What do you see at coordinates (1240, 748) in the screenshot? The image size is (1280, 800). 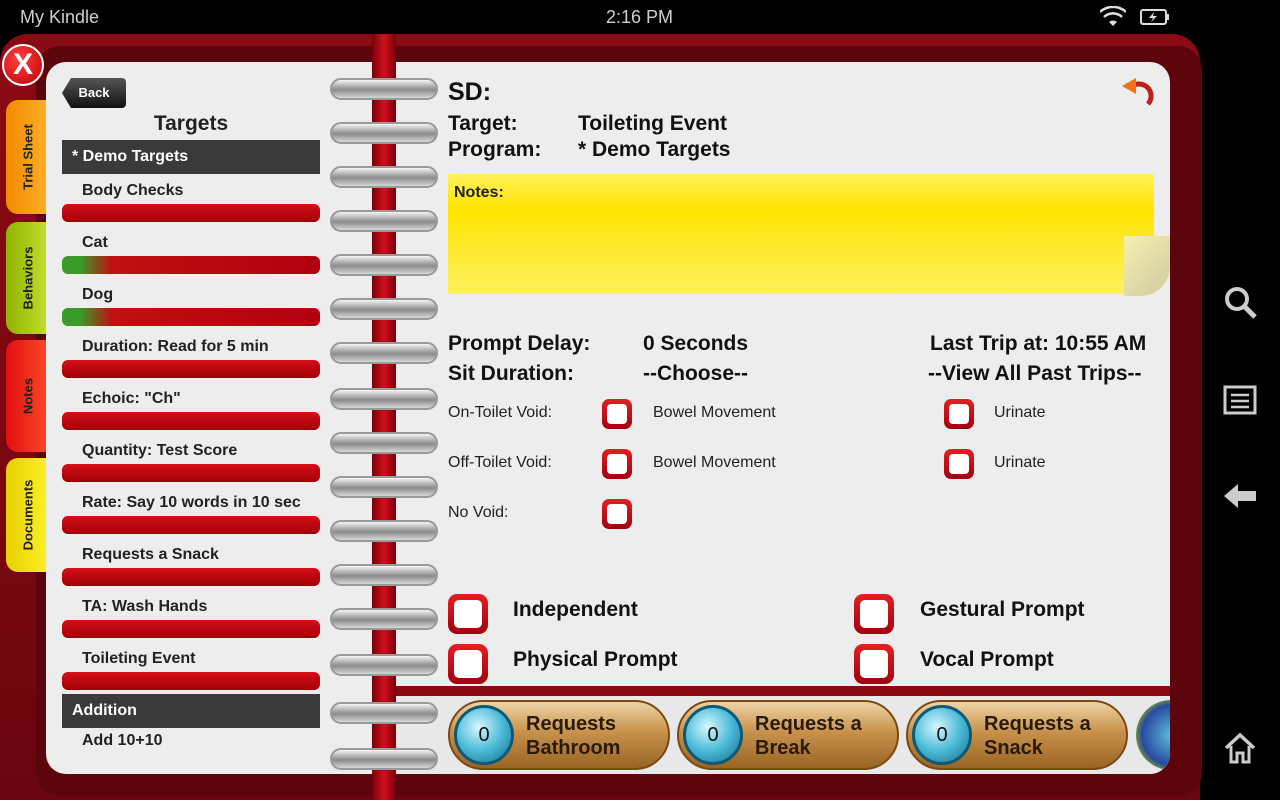 I see `home-icon` at bounding box center [1240, 748].